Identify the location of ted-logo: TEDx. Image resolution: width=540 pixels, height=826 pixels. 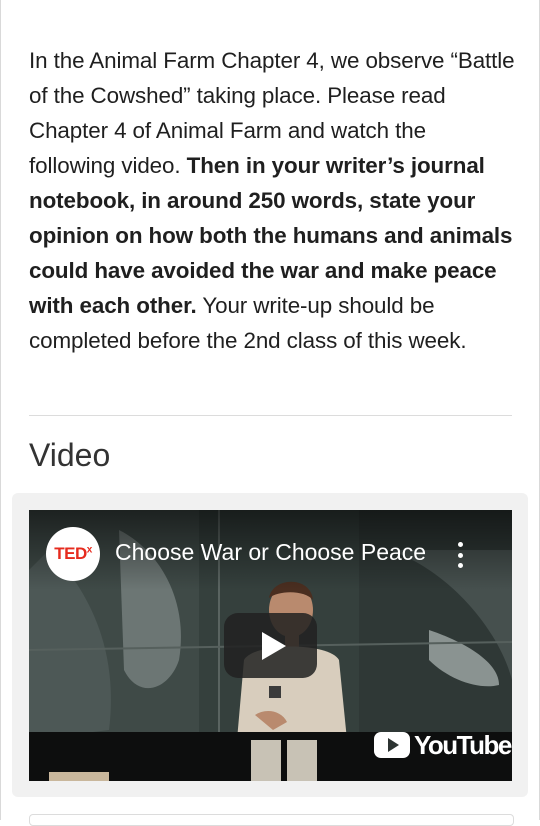
(73, 554).